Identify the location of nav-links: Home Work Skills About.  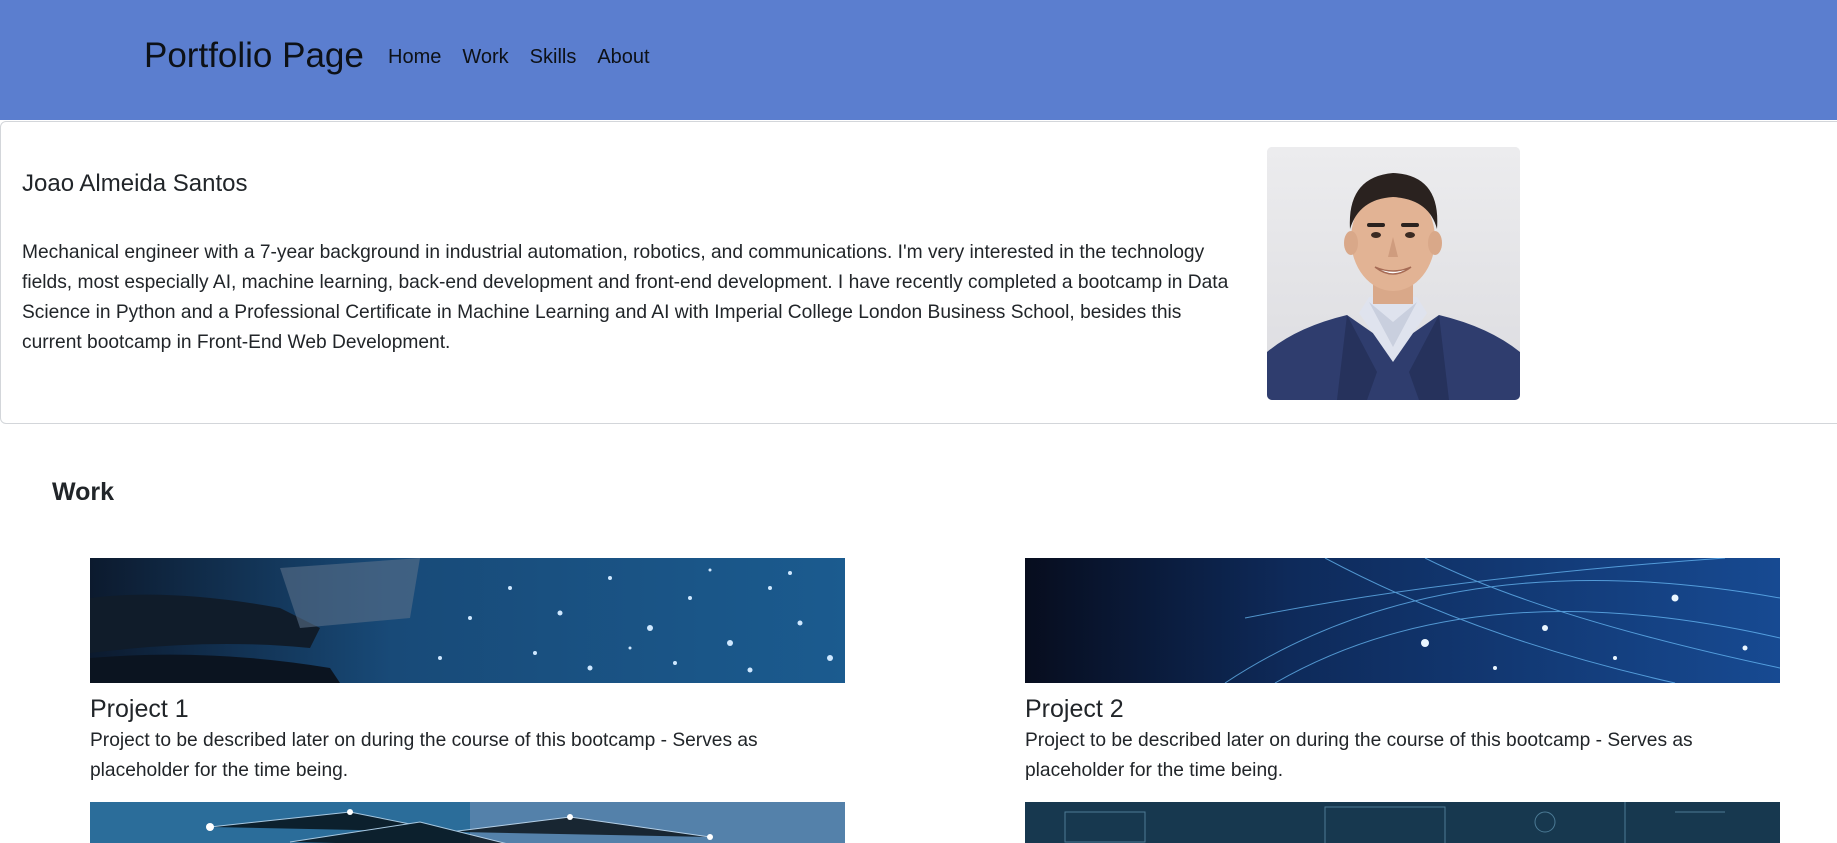
(529, 57).